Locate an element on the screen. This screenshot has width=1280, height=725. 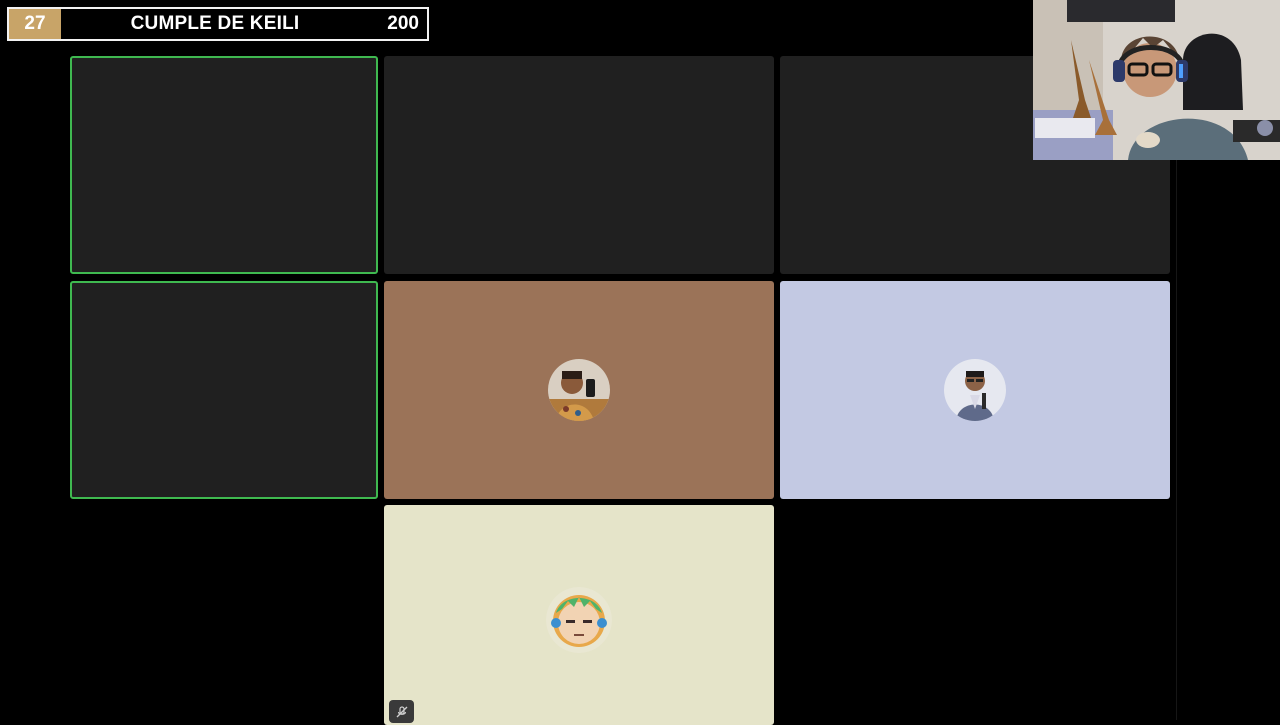
anime-avatar-icon is located at coordinates (579, 620).